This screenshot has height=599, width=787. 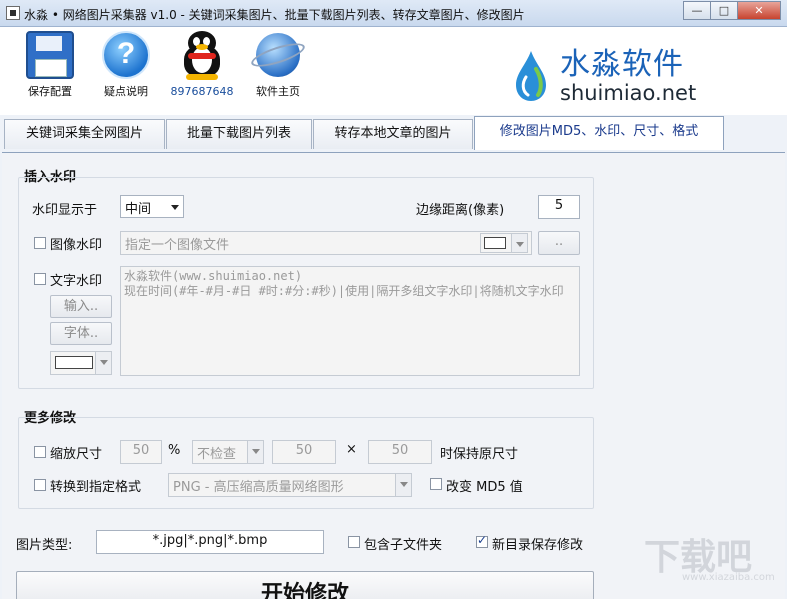 What do you see at coordinates (40, 243) in the screenshot?
I see `image-watermark-checkbox` at bounding box center [40, 243].